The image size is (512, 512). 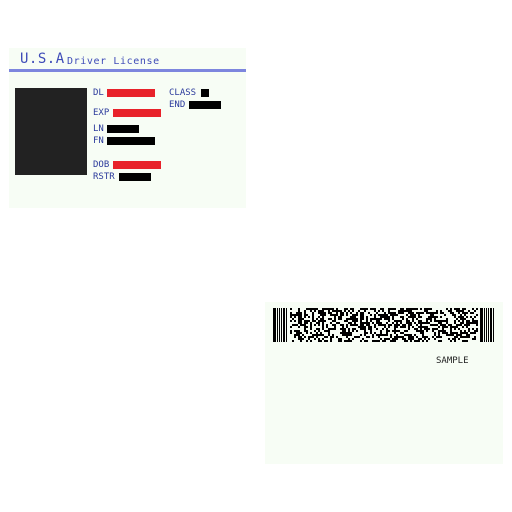 What do you see at coordinates (42, 59) in the screenshot?
I see `country-label: U.S.A` at bounding box center [42, 59].